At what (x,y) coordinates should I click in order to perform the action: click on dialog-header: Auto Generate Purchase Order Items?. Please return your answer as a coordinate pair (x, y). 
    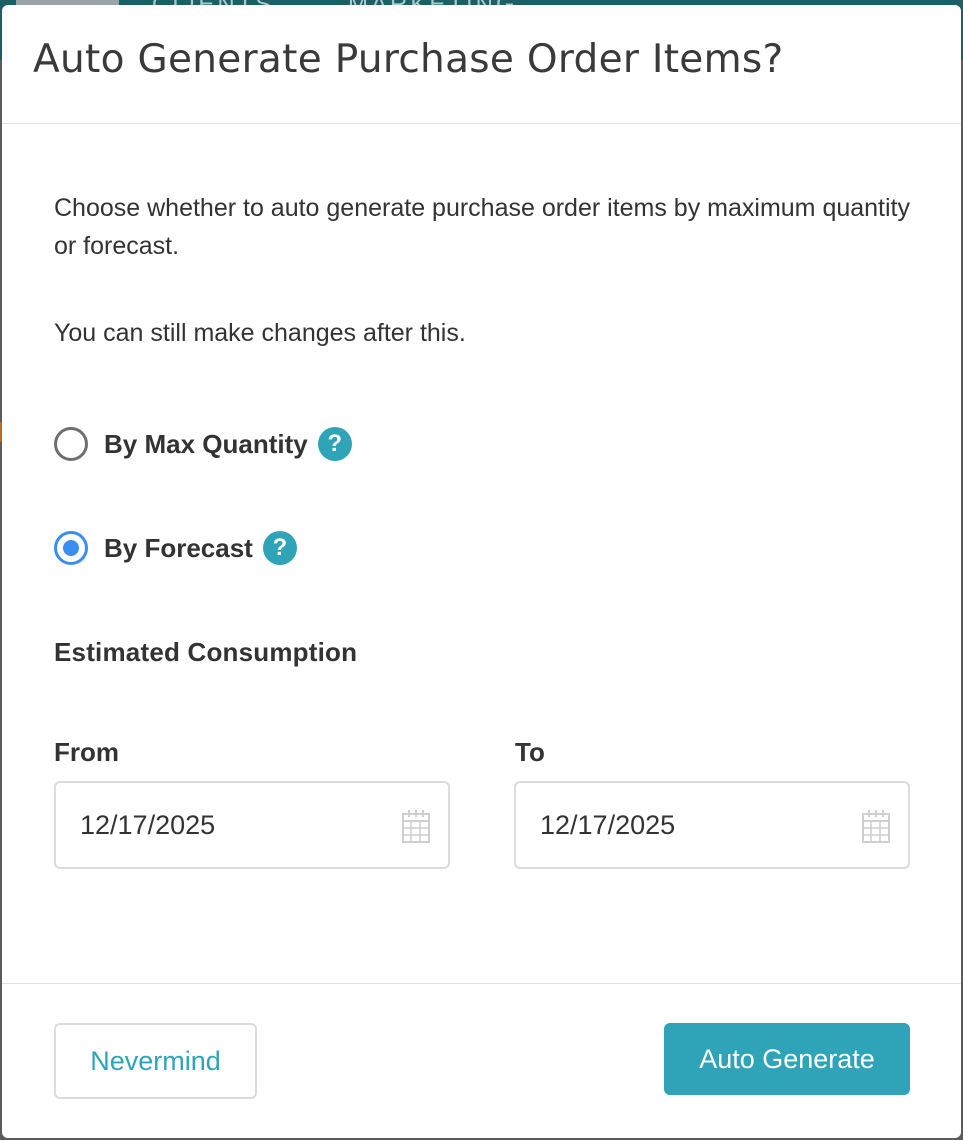
    Looking at the image, I should click on (481, 64).